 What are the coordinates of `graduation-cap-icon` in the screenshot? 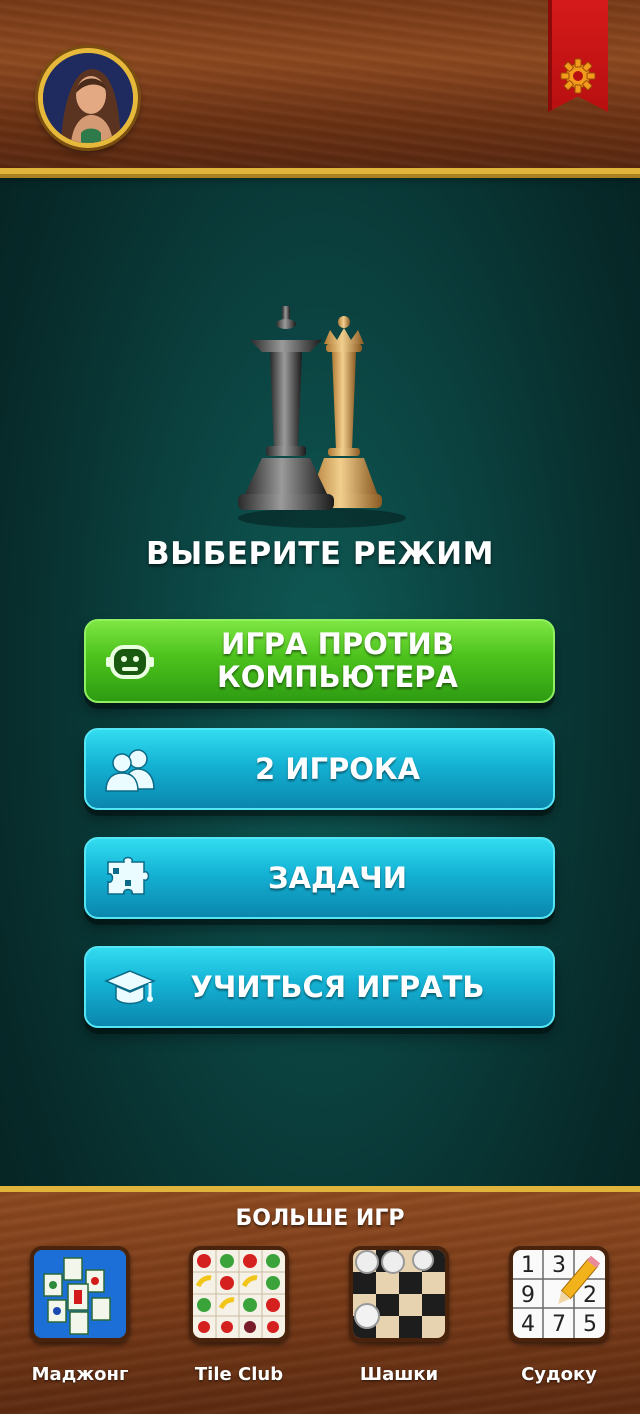 It's located at (130, 987).